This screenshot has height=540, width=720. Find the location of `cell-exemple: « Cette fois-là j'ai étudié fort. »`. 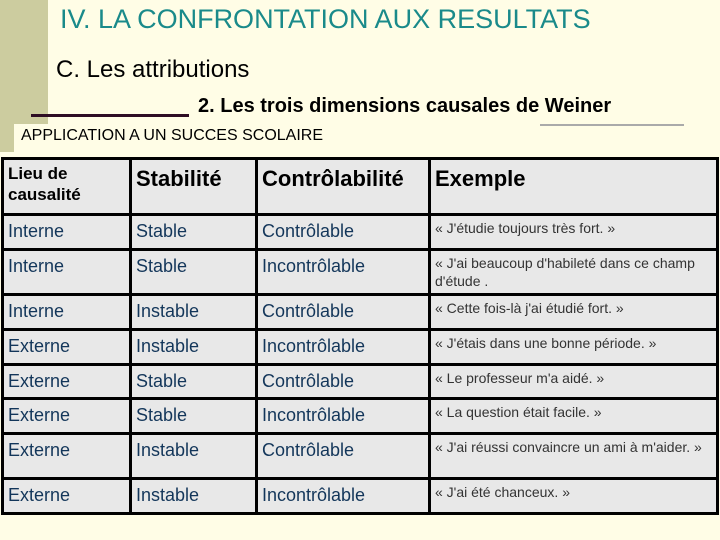

cell-exemple: « Cette fois-là j'ai étudié fort. » is located at coordinates (573, 312).